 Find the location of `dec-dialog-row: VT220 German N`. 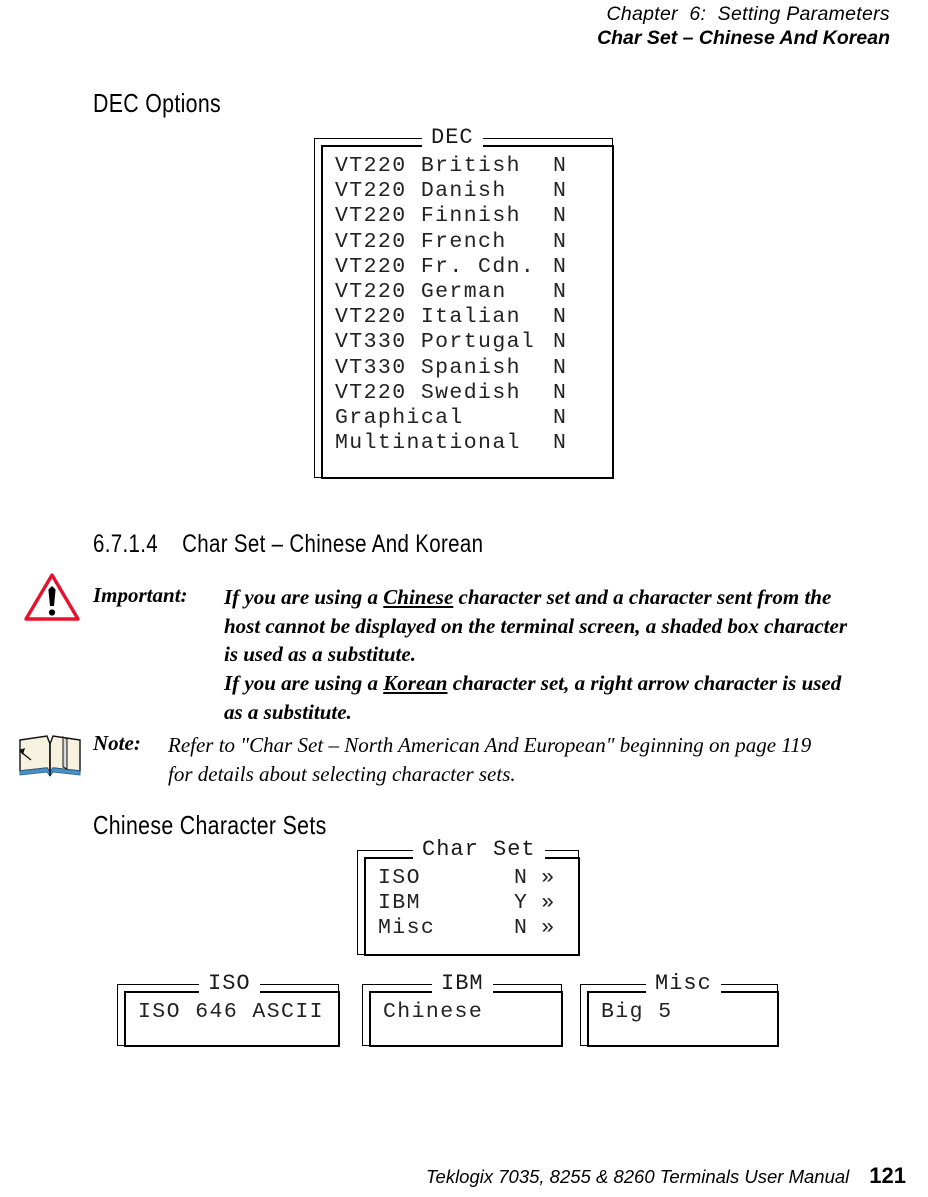

dec-dialog-row: VT220 German N is located at coordinates (474, 292).